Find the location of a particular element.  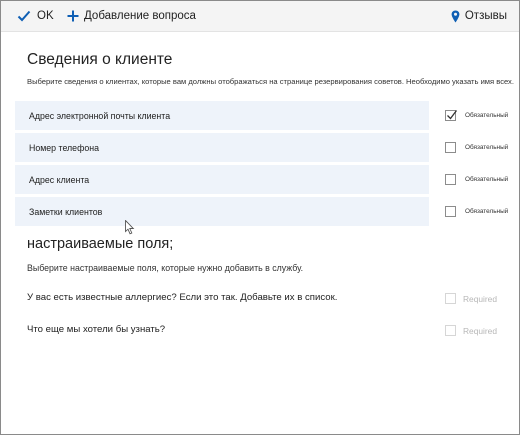

required-label-phone: Обязательный is located at coordinates (487, 147).